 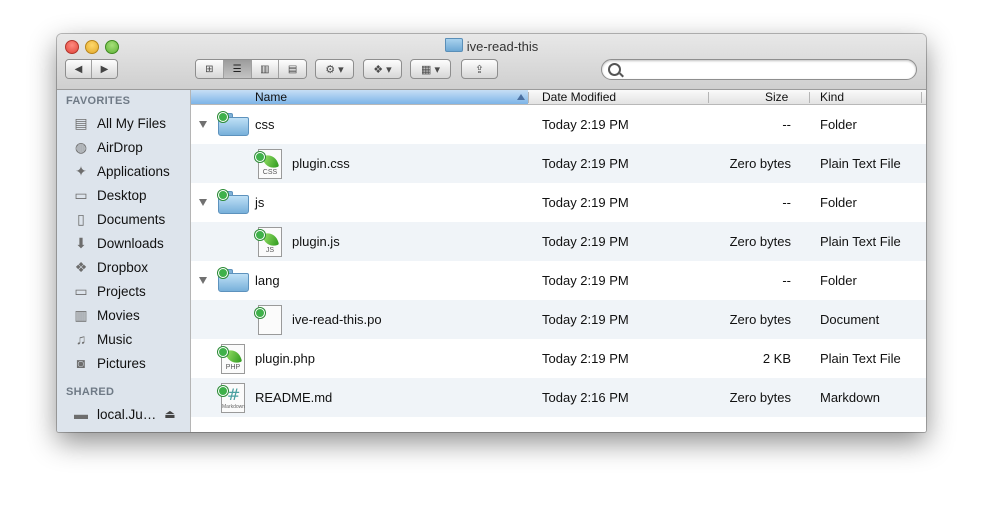 What do you see at coordinates (759, 69) in the screenshot?
I see `search-field` at bounding box center [759, 69].